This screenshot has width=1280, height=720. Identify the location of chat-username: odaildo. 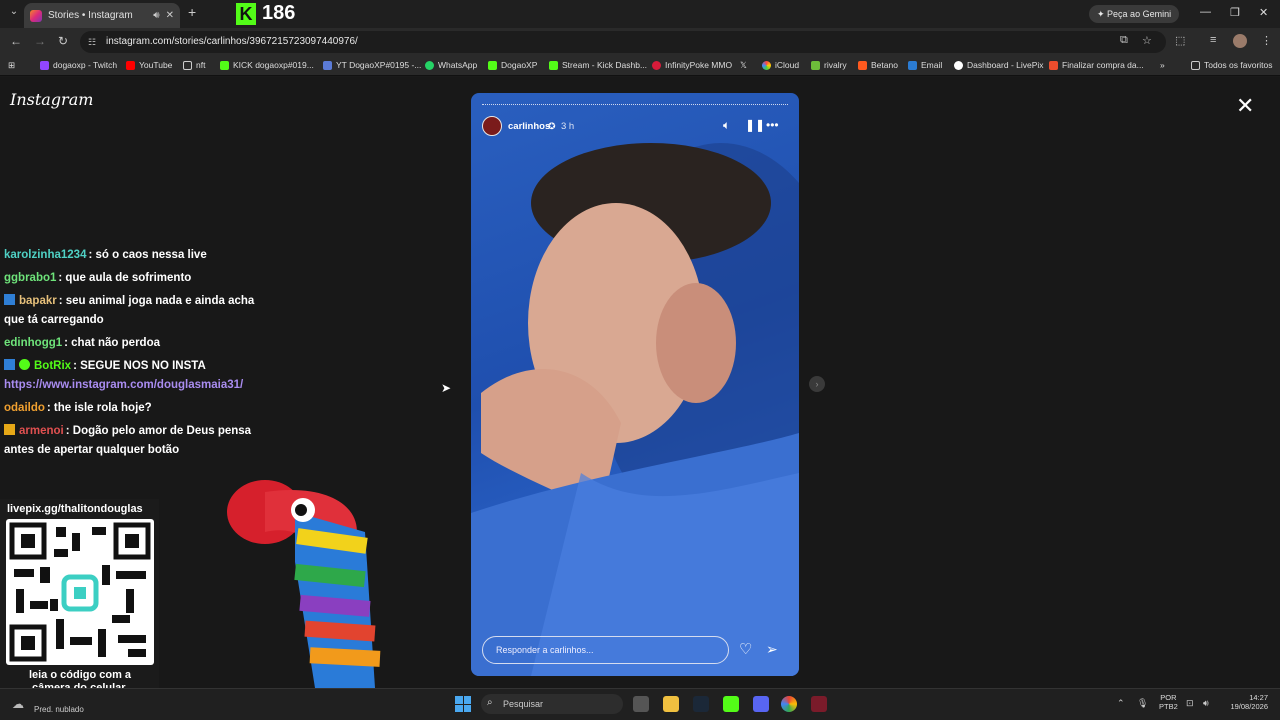
(24, 408).